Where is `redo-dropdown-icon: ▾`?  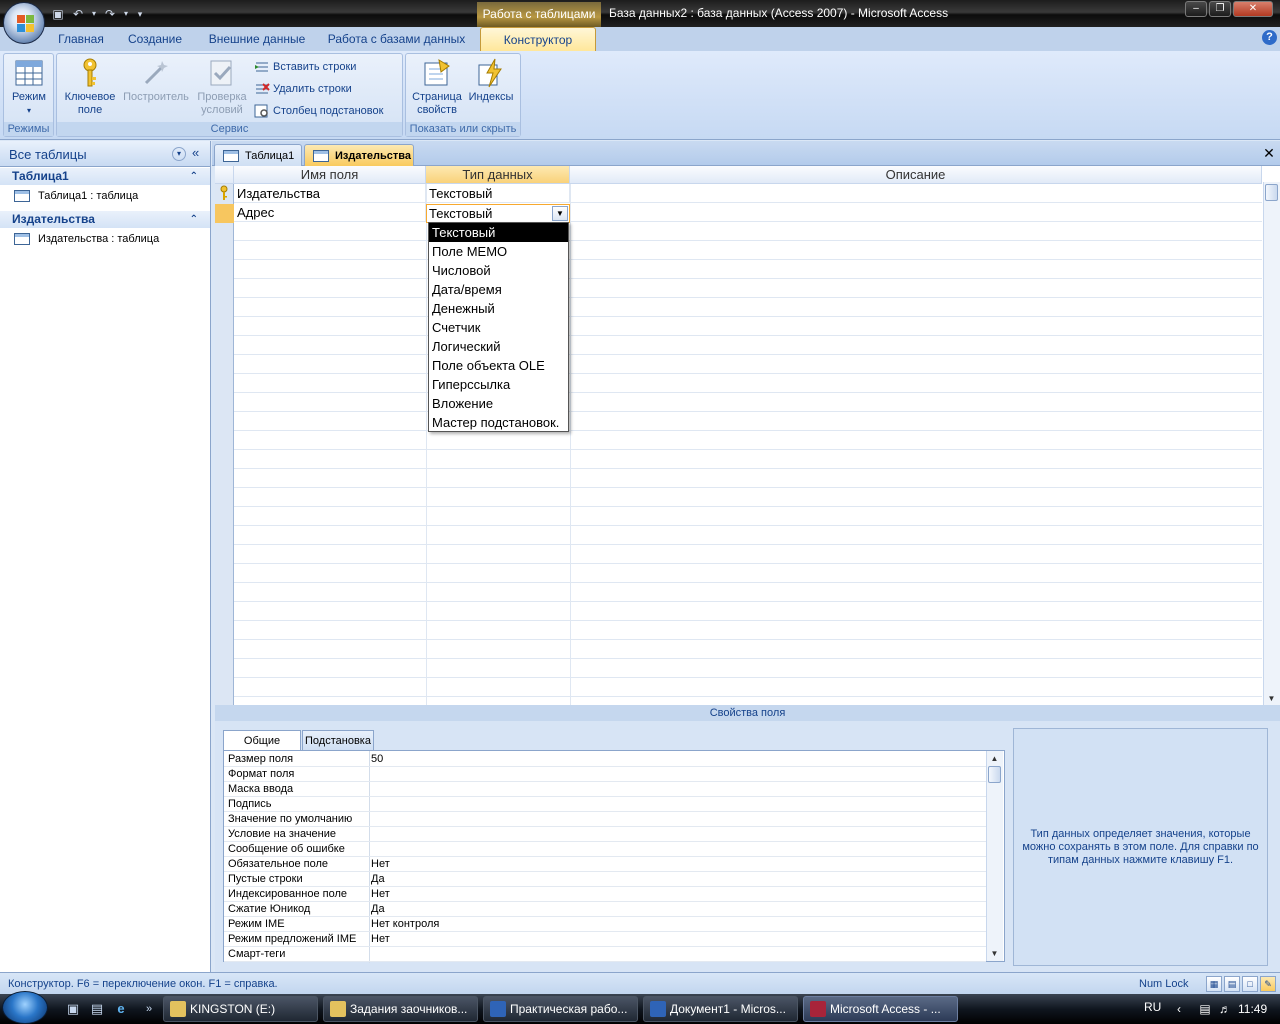
redo-dropdown-icon: ▾ is located at coordinates (126, 14).